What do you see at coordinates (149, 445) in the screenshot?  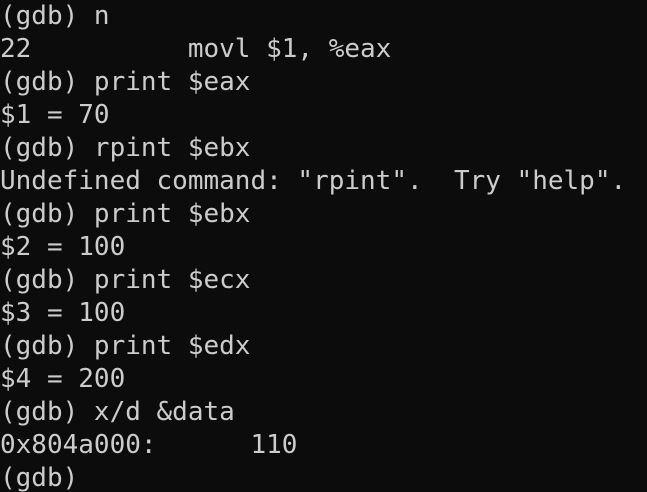 I see `terminal-line: 0x804a000: 110` at bounding box center [149, 445].